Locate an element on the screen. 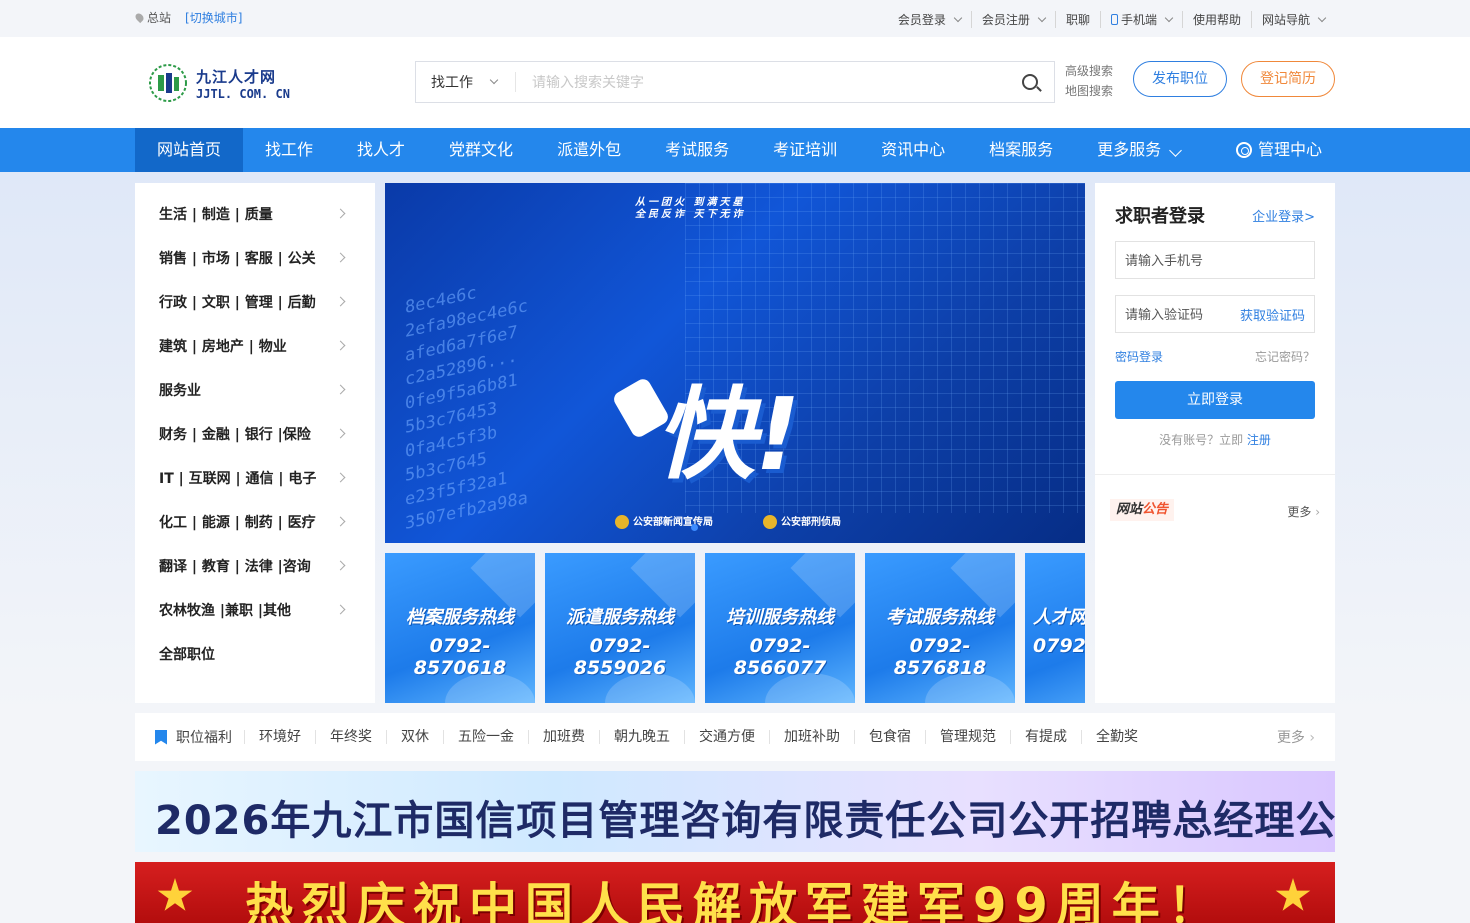 The width and height of the screenshot is (1470, 923). category-all-jobs: 全部职位 is located at coordinates (255, 654).